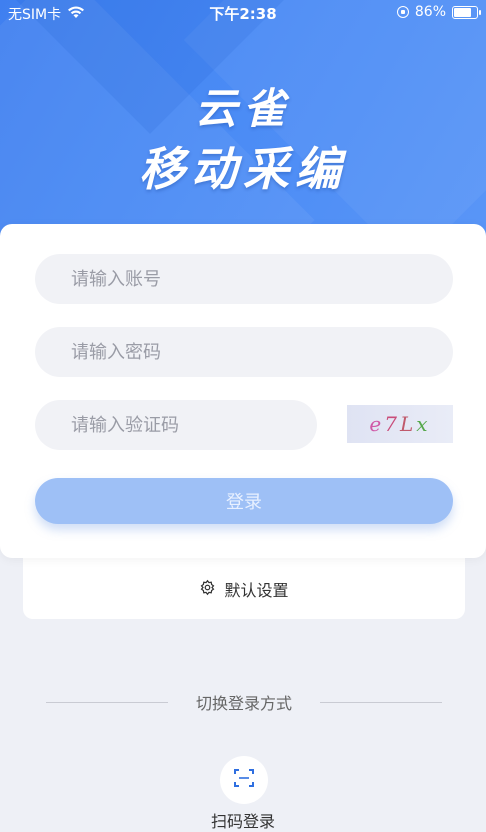 Image resolution: width=486 pixels, height=832 pixels. I want to click on default-settings-link: 默认设置, so click(244, 589).